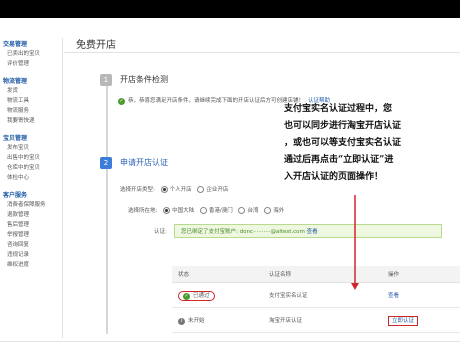 The width and height of the screenshot is (460, 352). Describe the element at coordinates (252, 211) in the screenshot. I see `radio-taiwan-label: 台湾` at that location.